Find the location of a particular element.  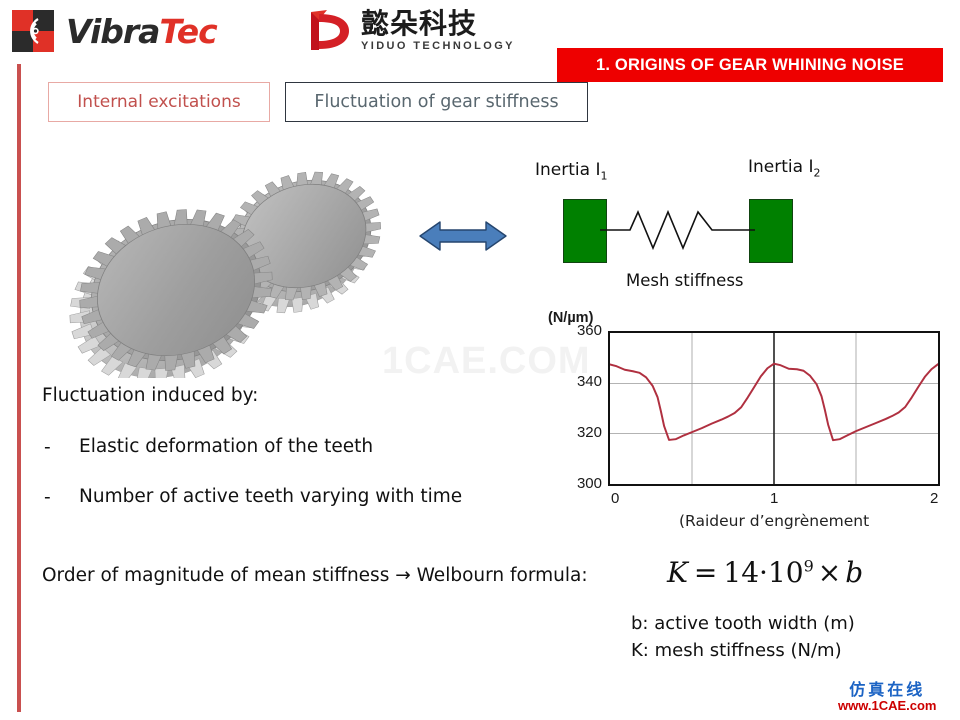

corner-watermark: 仿真在线 www.1CAE.com is located at coordinates (887, 696).